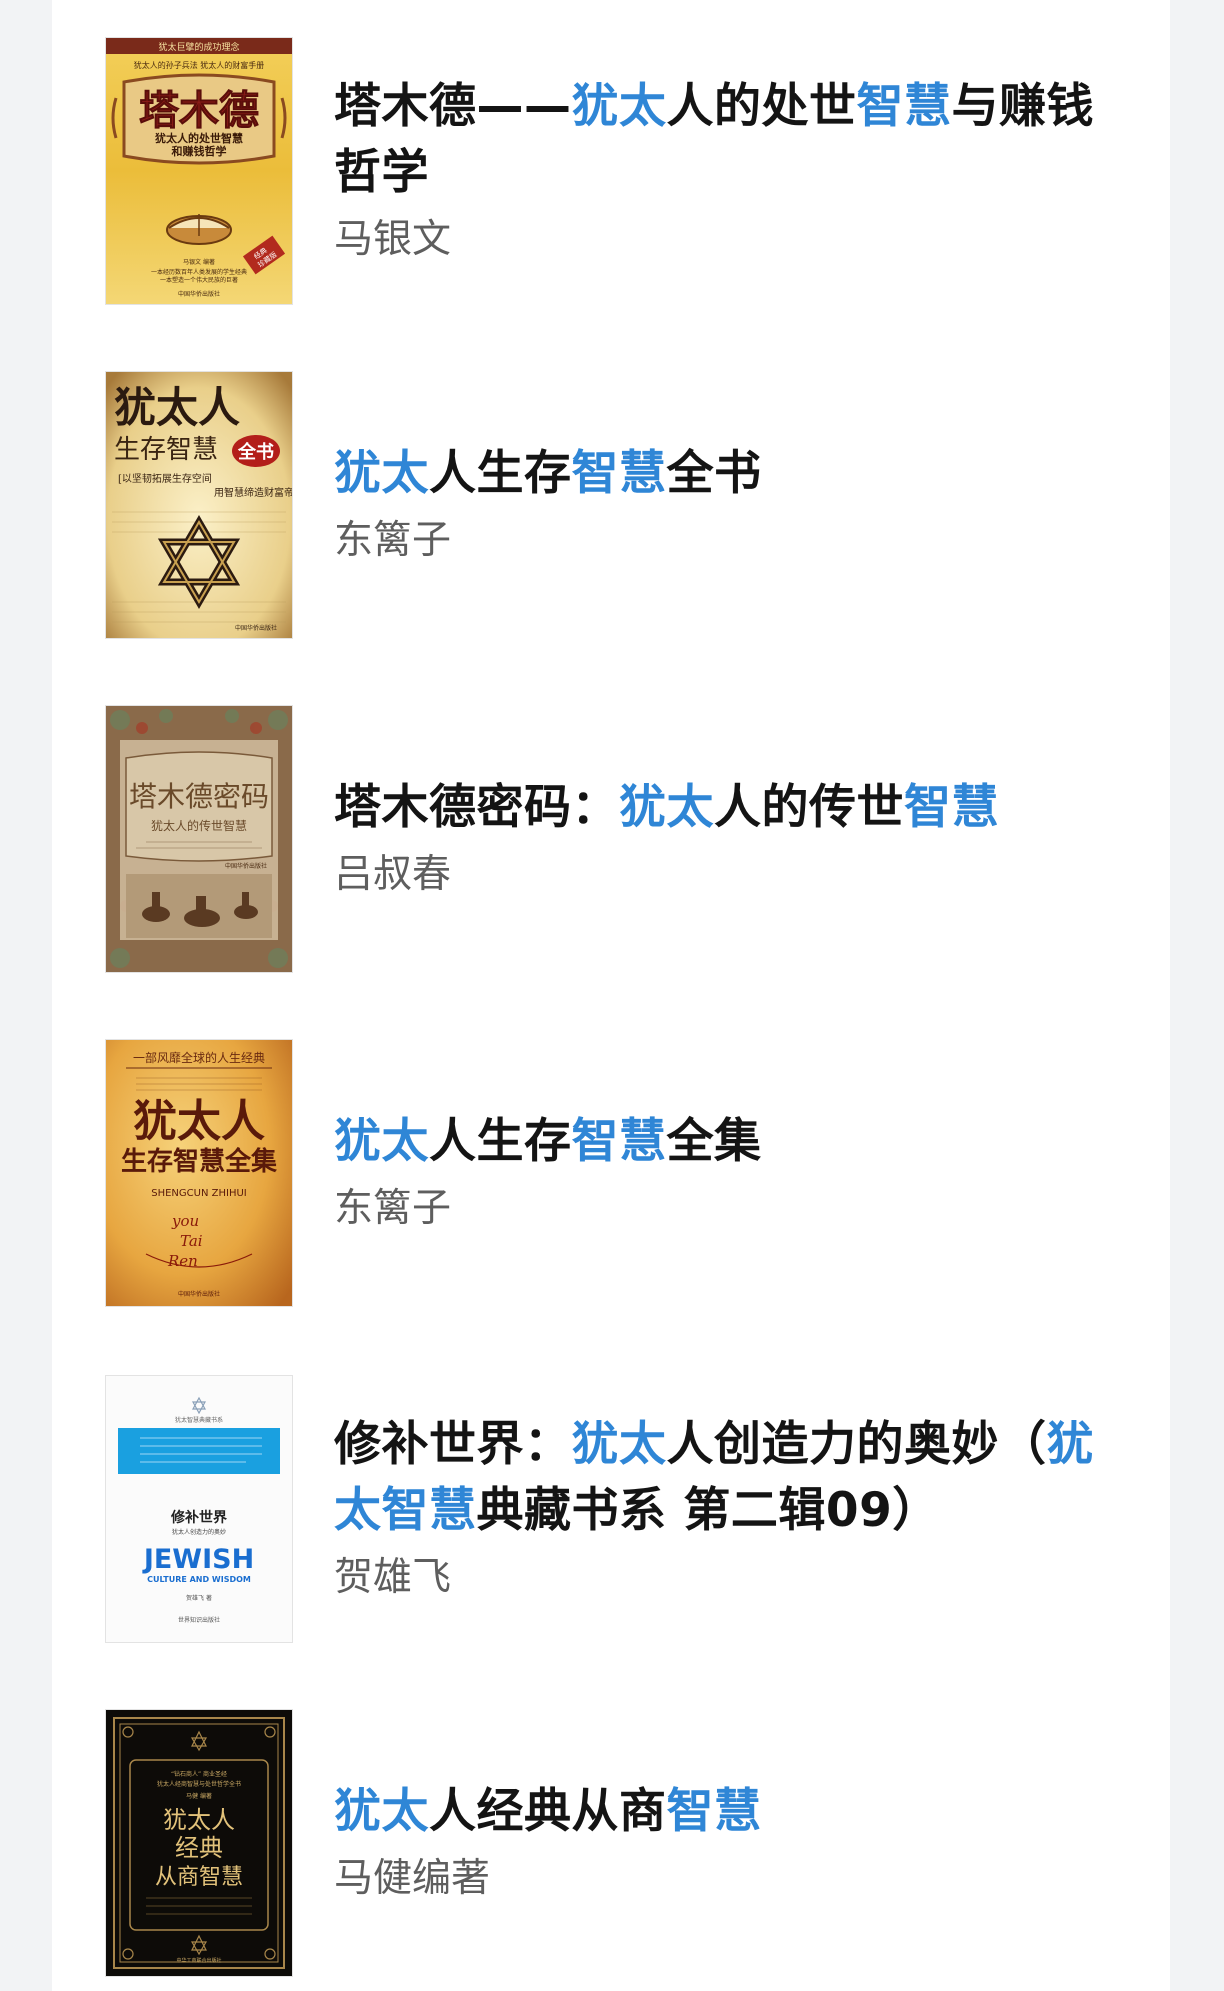 Image resolution: width=1224 pixels, height=1991 pixels. I want to click on svg-text: 生存智慧全集, so click(199, 1161).